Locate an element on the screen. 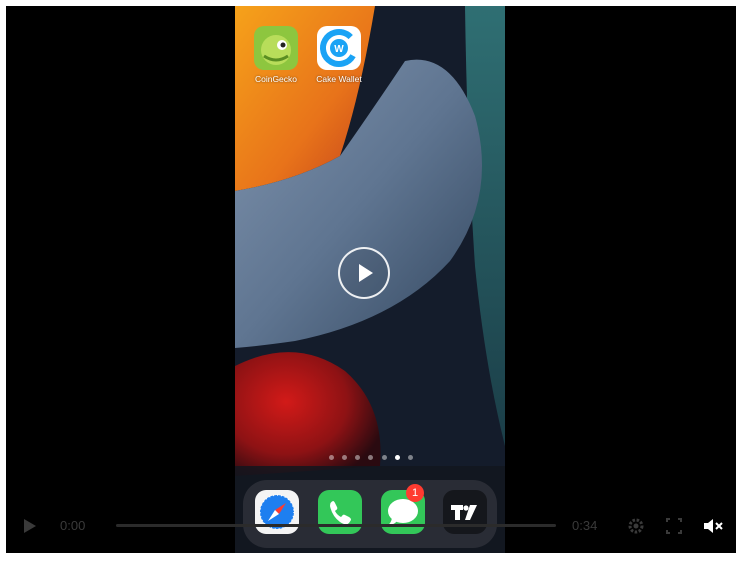  phone-icon is located at coordinates (340, 512).